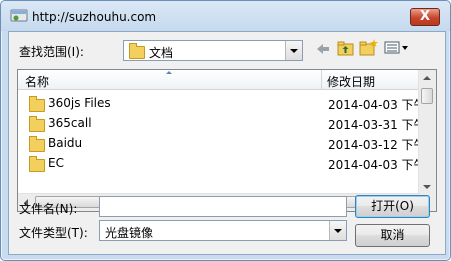 This screenshot has height=261, width=451. What do you see at coordinates (392, 235) in the screenshot?
I see `cancel-button: 取消` at bounding box center [392, 235].